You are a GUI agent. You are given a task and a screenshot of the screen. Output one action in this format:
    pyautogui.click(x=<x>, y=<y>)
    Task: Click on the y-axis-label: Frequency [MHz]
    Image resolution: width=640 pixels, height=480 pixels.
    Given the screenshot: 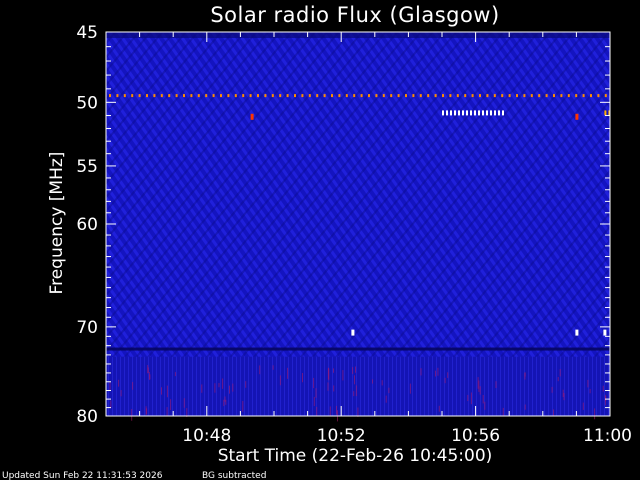 What is the action you would take?
    pyautogui.click(x=57, y=223)
    